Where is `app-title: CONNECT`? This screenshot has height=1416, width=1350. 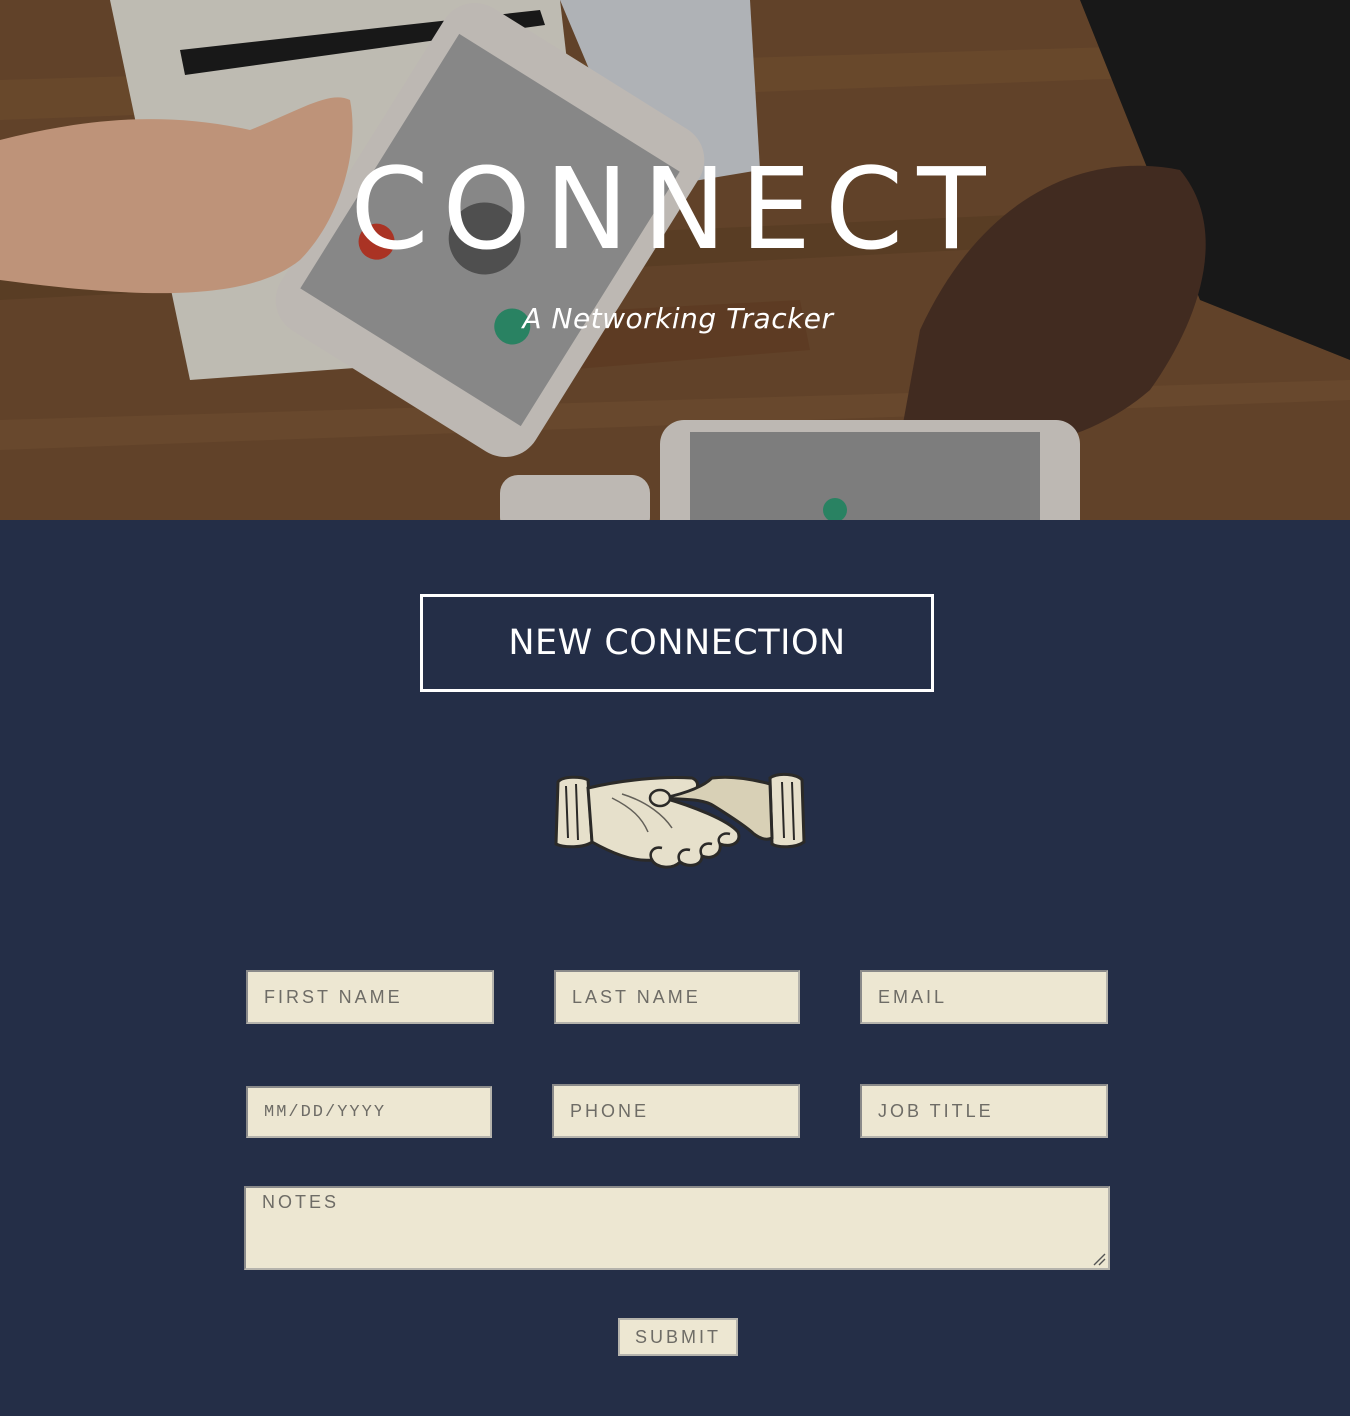
app-title: CONNECT is located at coordinates (675, 210).